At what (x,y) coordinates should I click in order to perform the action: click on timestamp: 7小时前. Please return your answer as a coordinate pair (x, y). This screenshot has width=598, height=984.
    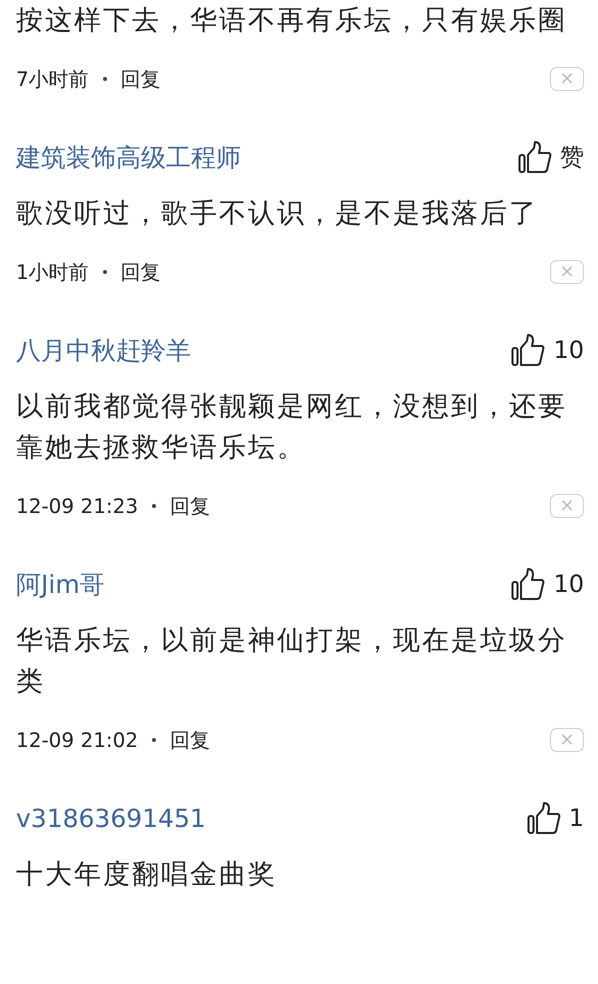
    Looking at the image, I should click on (52, 79).